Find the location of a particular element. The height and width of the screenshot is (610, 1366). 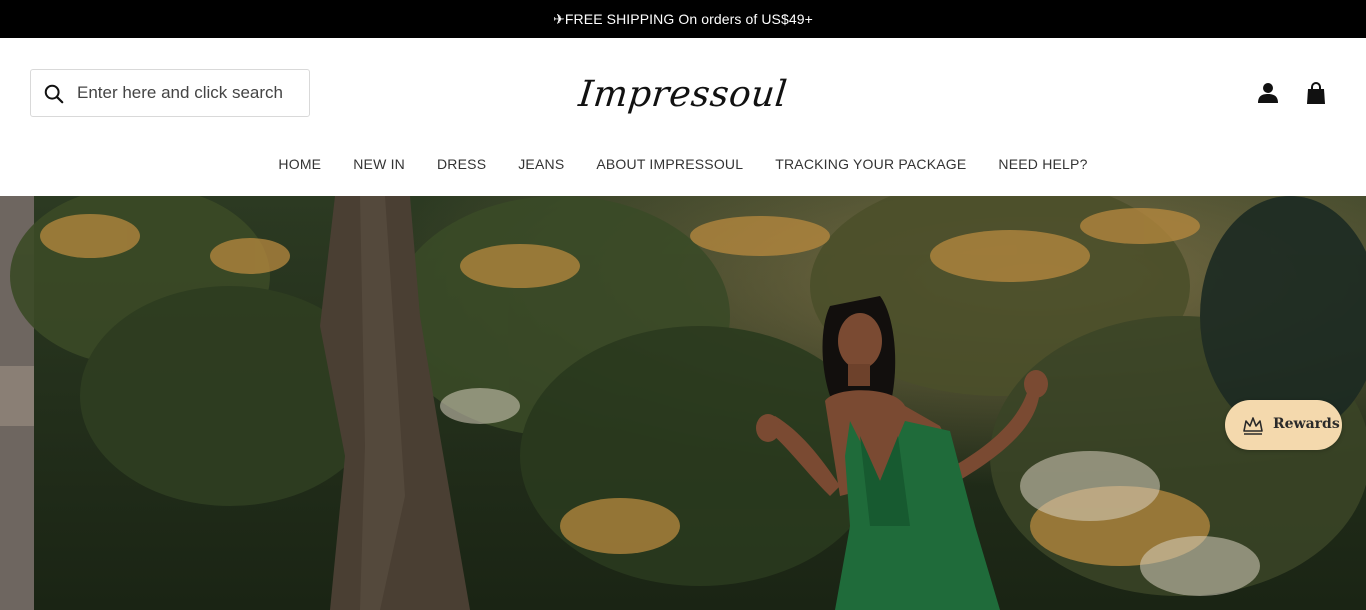

nav-item-help: NEED HELP? is located at coordinates (1042, 164).